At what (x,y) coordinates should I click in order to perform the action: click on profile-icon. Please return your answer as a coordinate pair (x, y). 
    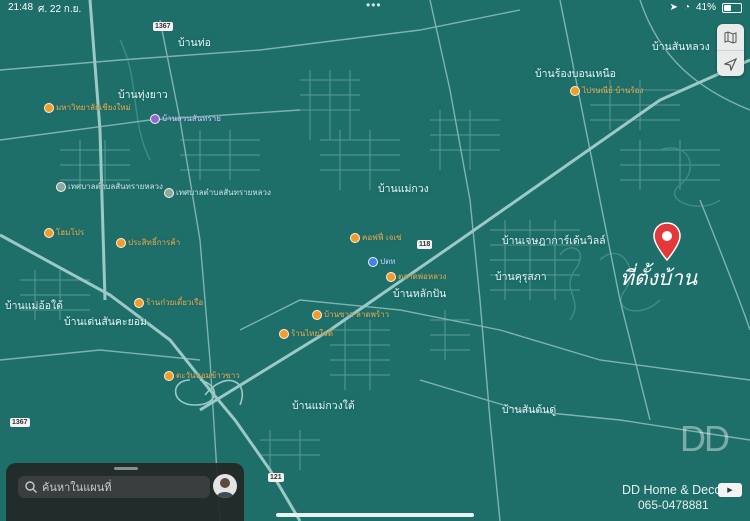
    Looking at the image, I should click on (225, 488).